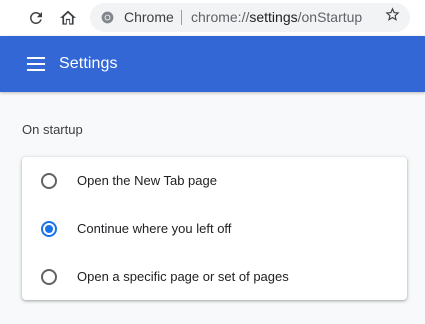 This screenshot has width=425, height=324. I want to click on radio-selected-dot, so click(49, 229).